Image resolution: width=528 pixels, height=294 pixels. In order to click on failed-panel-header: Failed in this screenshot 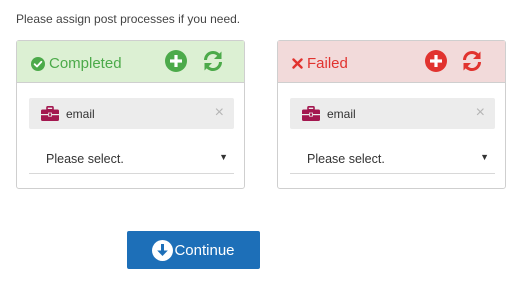, I will do `click(391, 62)`.